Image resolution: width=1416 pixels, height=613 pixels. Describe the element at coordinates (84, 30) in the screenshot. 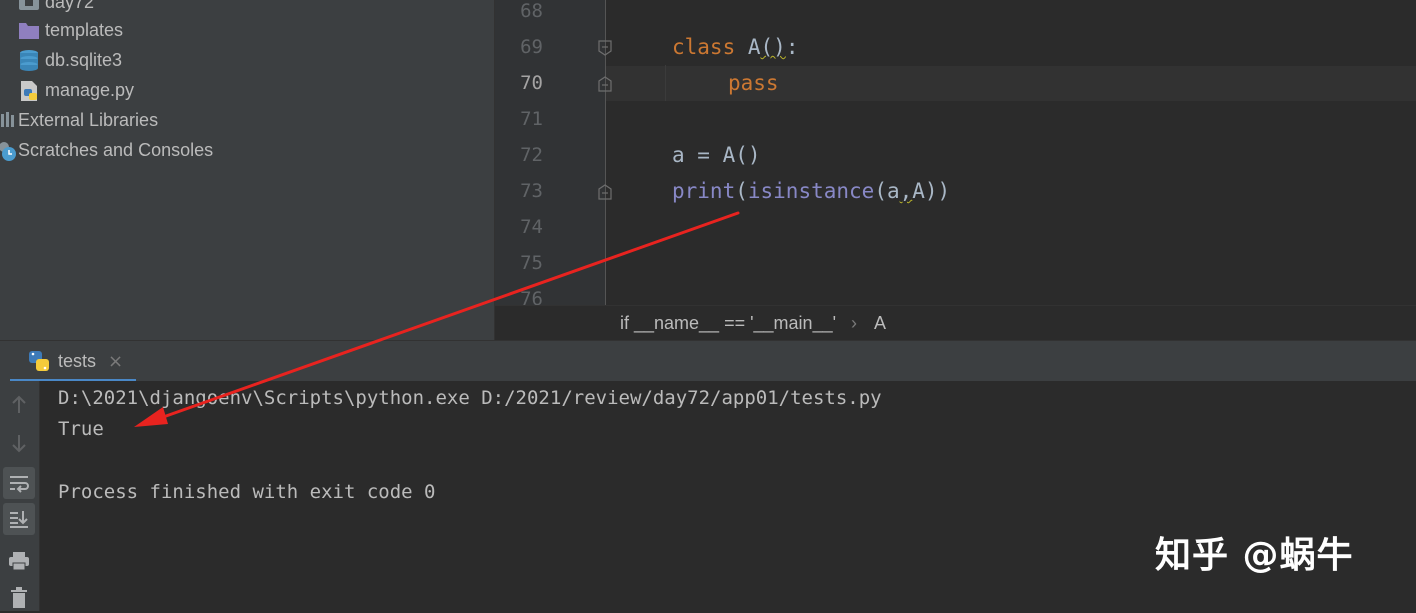

I see `tree-item-label: templates` at that location.